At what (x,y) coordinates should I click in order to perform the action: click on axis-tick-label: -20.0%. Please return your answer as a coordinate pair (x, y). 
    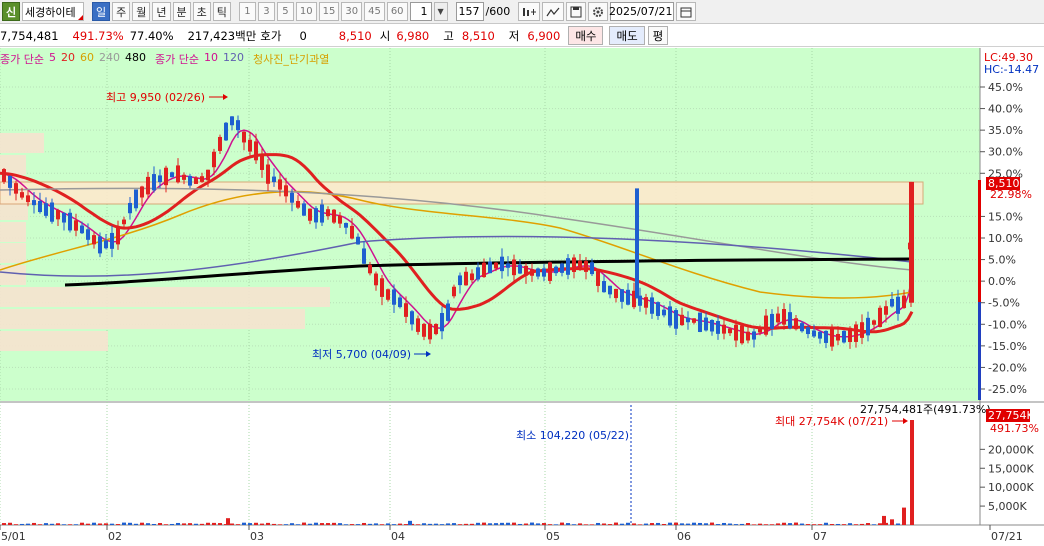
    Looking at the image, I should click on (1007, 367).